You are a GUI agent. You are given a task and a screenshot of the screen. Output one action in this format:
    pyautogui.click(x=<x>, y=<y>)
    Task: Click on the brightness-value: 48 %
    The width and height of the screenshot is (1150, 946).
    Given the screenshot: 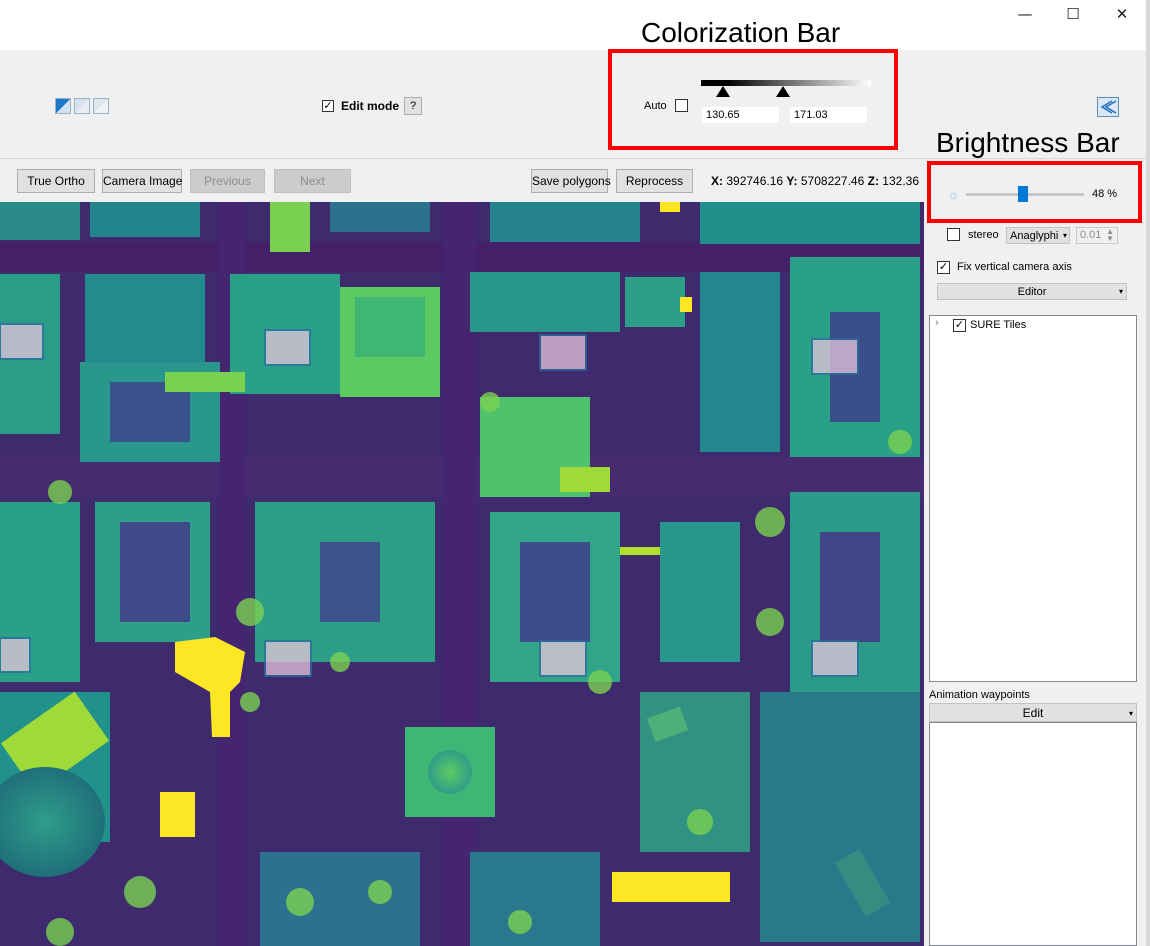 What is the action you would take?
    pyautogui.click(x=1105, y=194)
    